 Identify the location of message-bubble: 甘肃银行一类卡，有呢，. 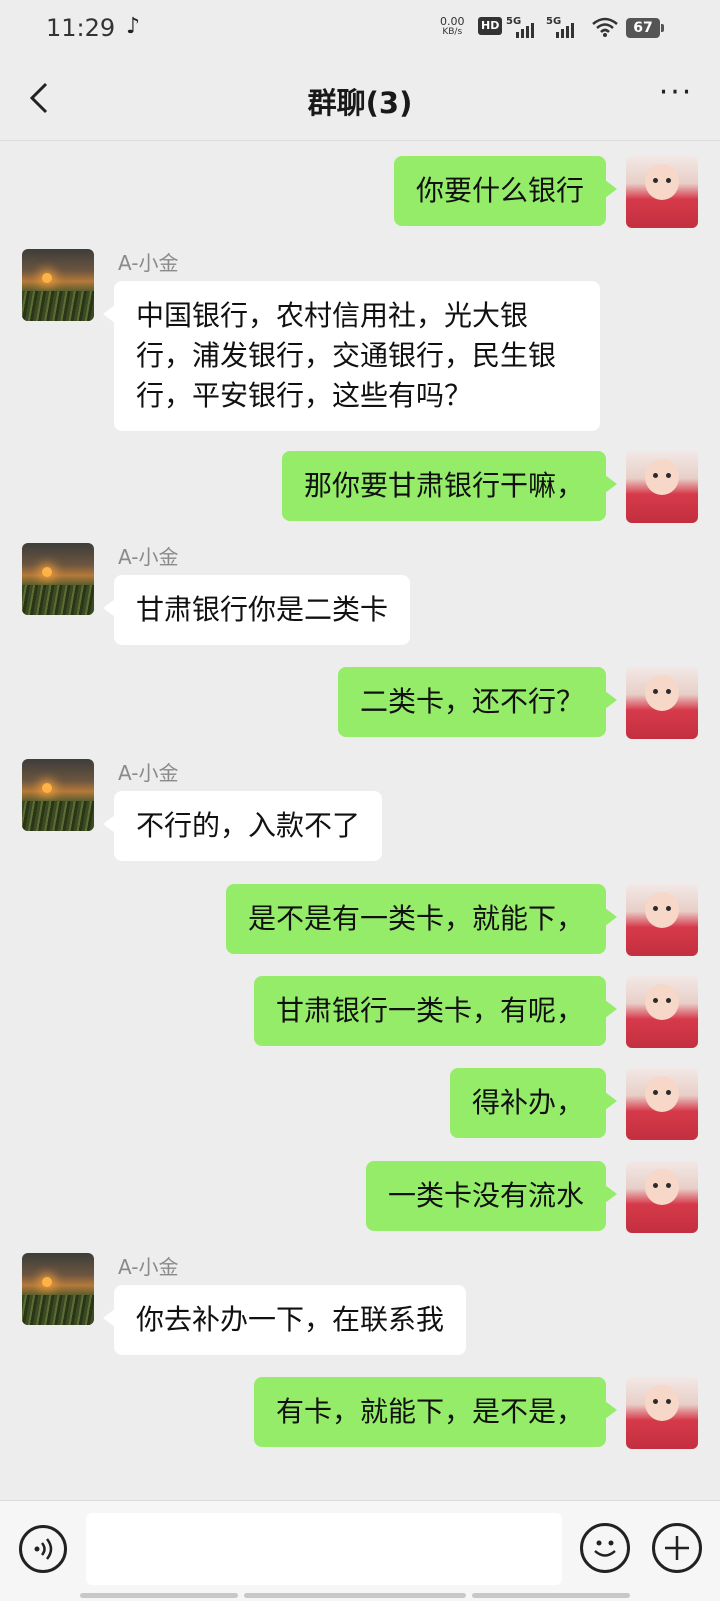
(435, 1011).